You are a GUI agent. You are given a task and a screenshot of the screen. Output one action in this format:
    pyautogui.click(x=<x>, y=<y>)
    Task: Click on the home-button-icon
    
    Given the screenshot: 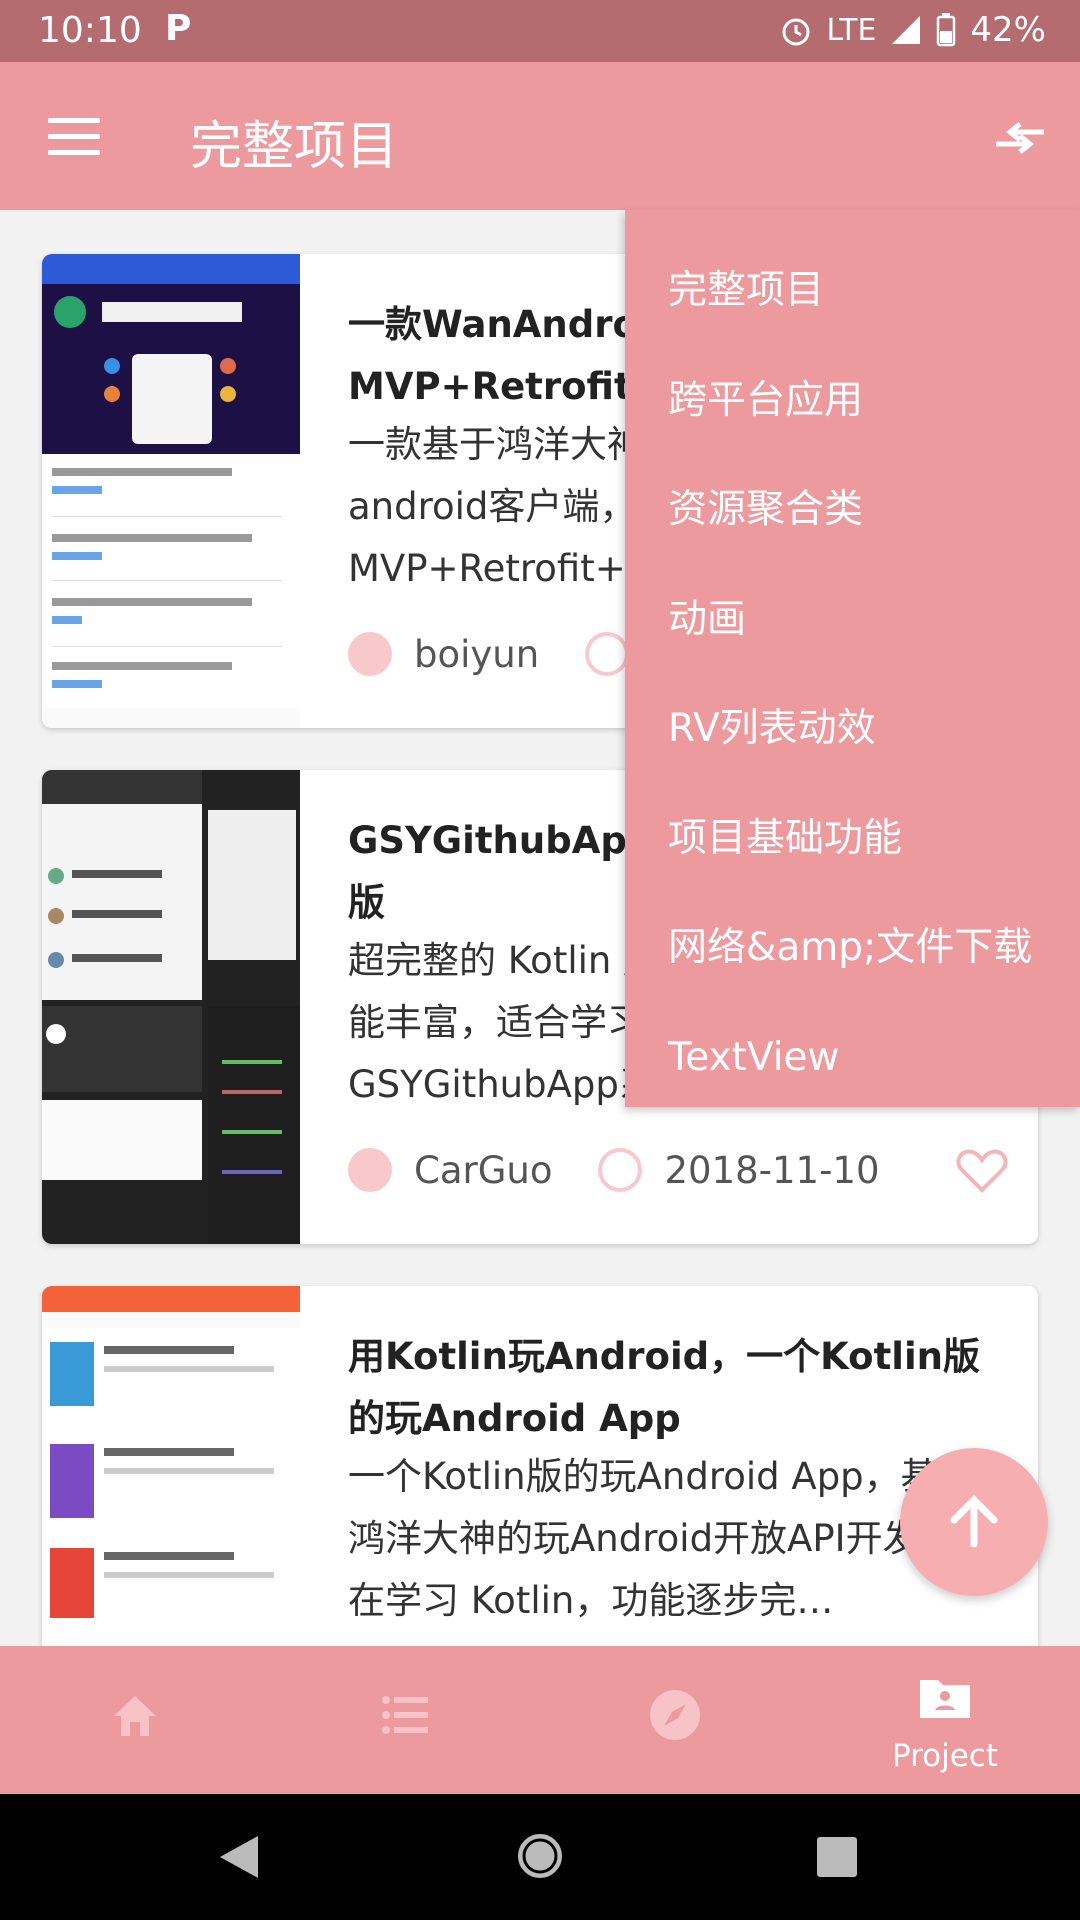 What is the action you would take?
    pyautogui.click(x=540, y=1856)
    